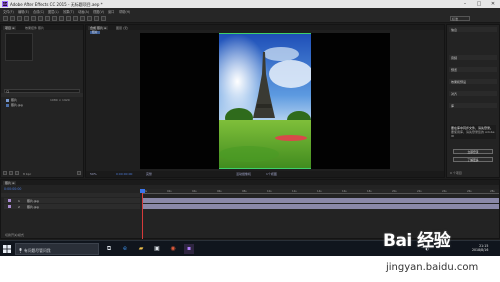  I want to click on tab-effect-controls: 效果控件 照片, so click(34, 28).